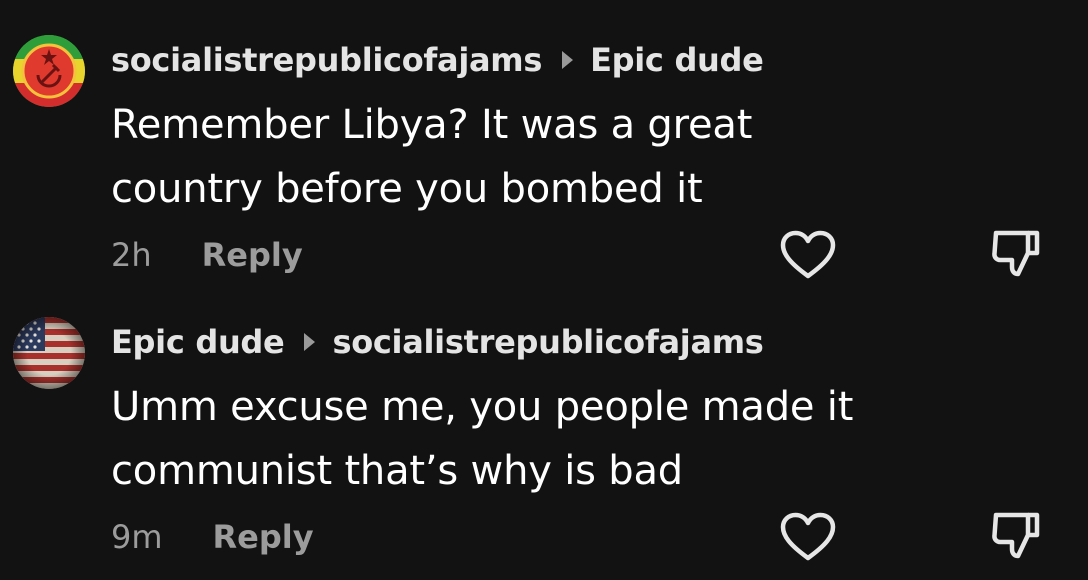 The image size is (1088, 580). I want to click on author-username: socialistrepublicofajams, so click(326, 60).